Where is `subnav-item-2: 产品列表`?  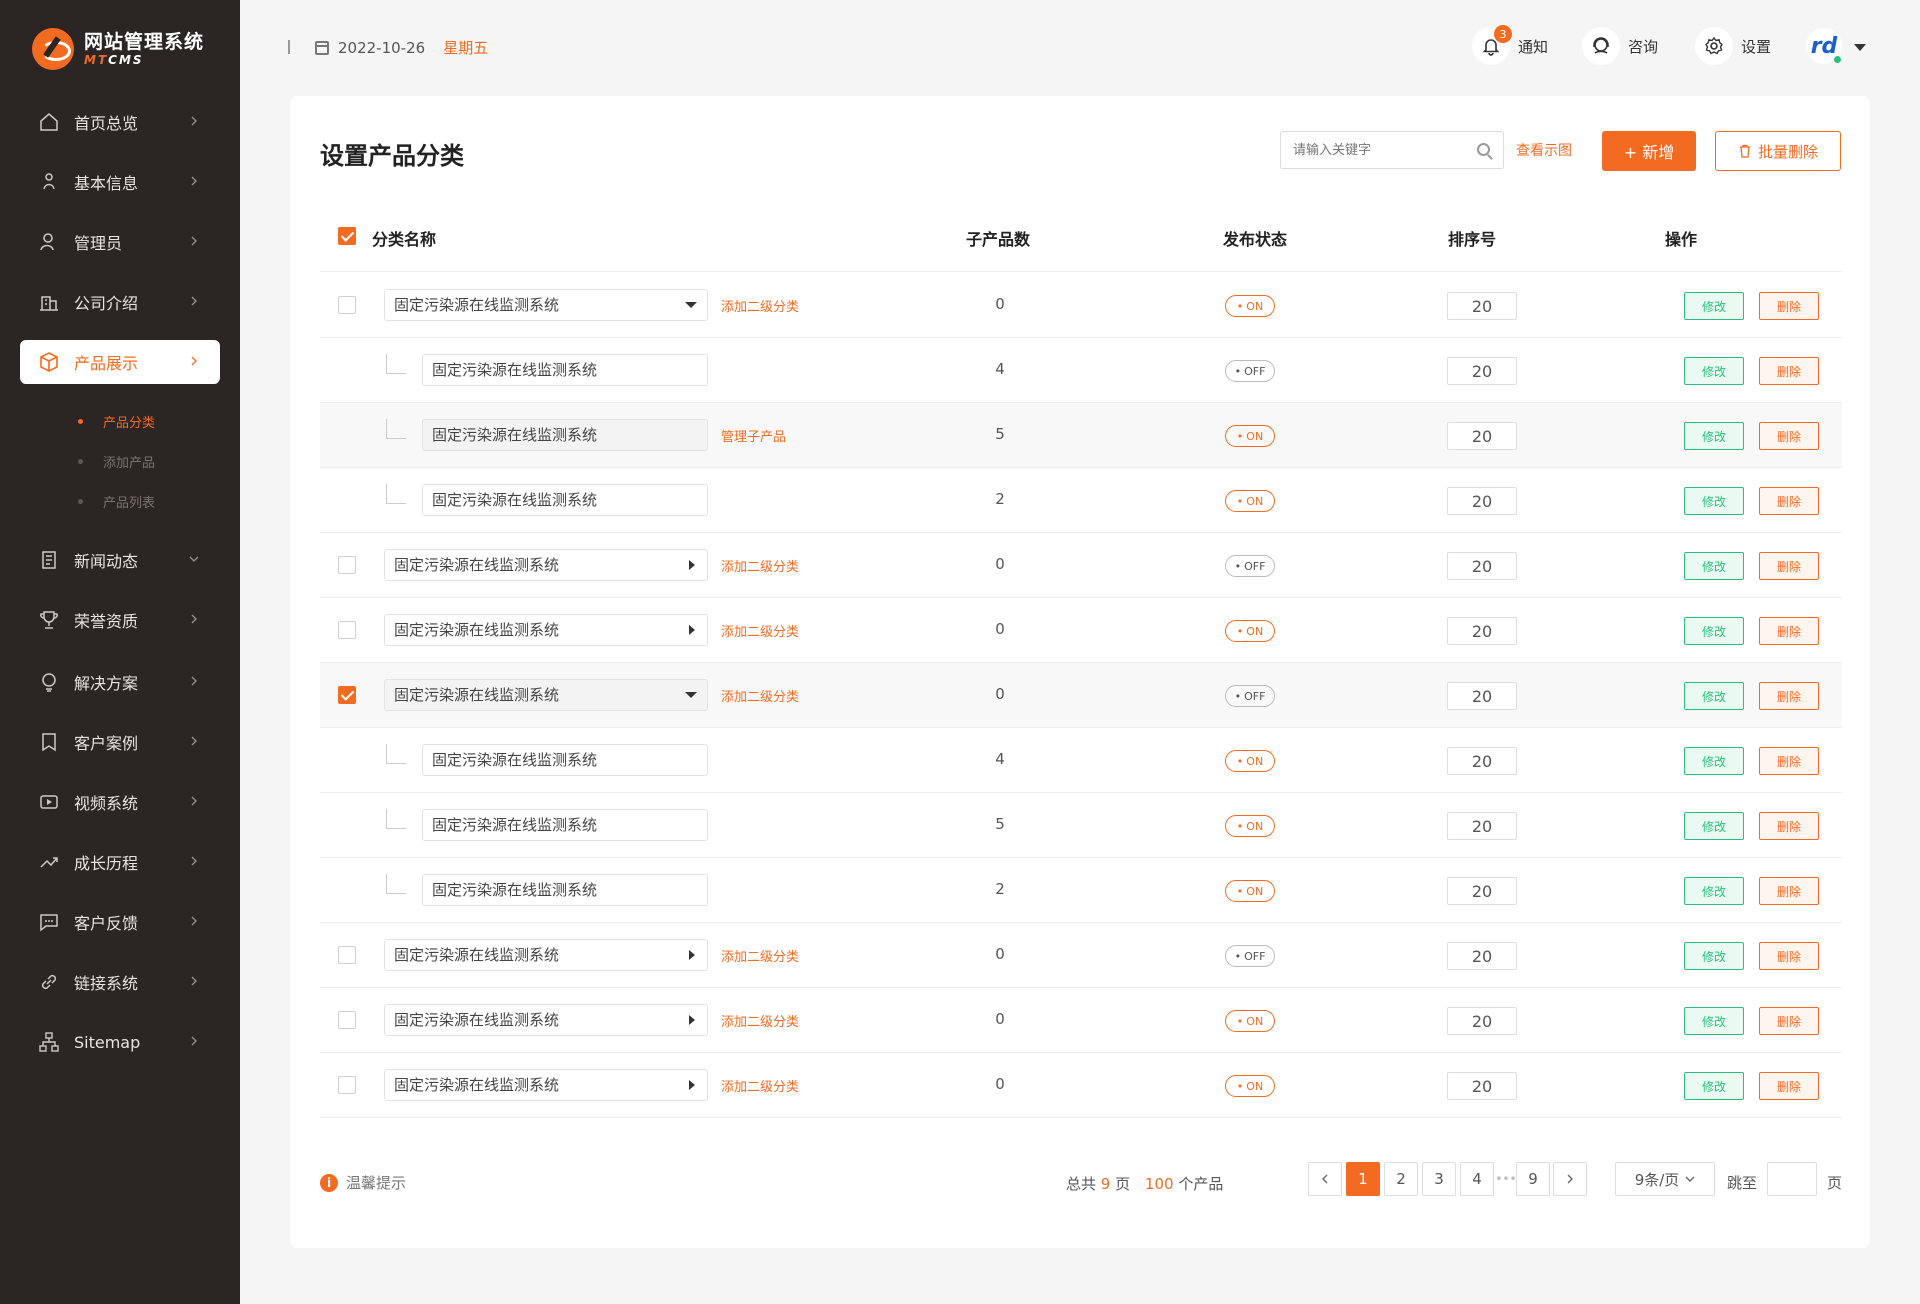
subnav-item-2: 产品列表 is located at coordinates (116, 501).